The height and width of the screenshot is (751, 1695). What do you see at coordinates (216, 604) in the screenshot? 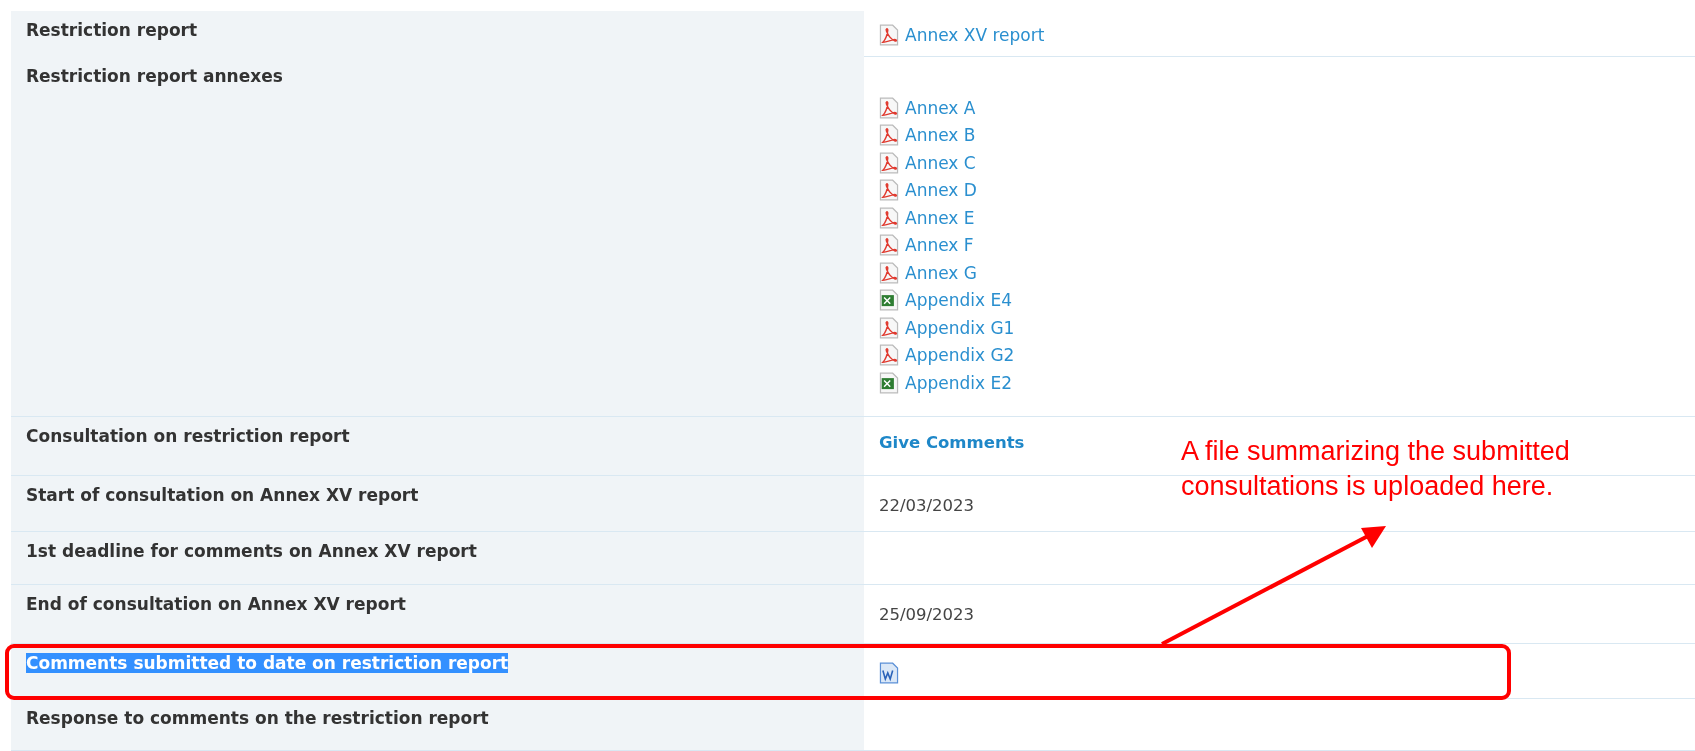
I see `row-label: End of consultation on Annex XV report` at bounding box center [216, 604].